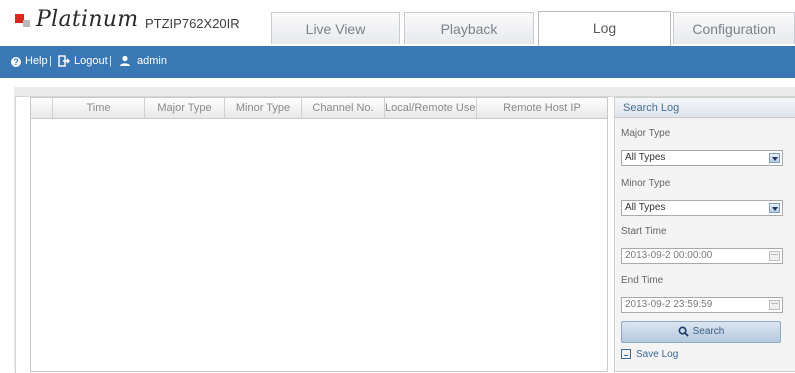 This screenshot has height=373, width=795. What do you see at coordinates (64, 61) in the screenshot?
I see `logout-icon` at bounding box center [64, 61].